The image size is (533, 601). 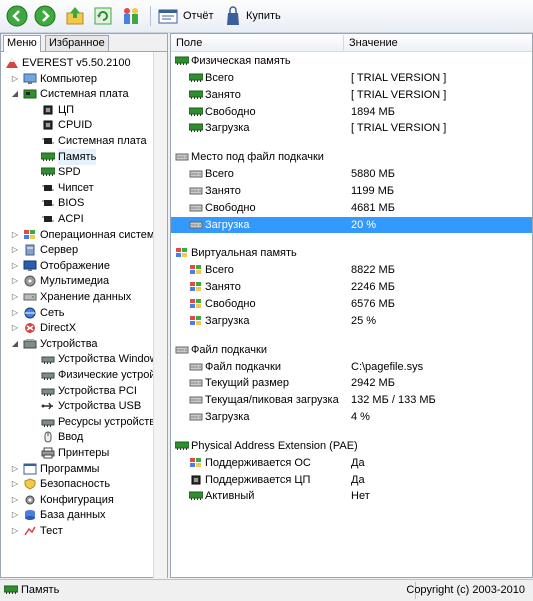 What do you see at coordinates (71, 219) in the screenshot?
I see `tree-item-label: ACPI` at bounding box center [71, 219].